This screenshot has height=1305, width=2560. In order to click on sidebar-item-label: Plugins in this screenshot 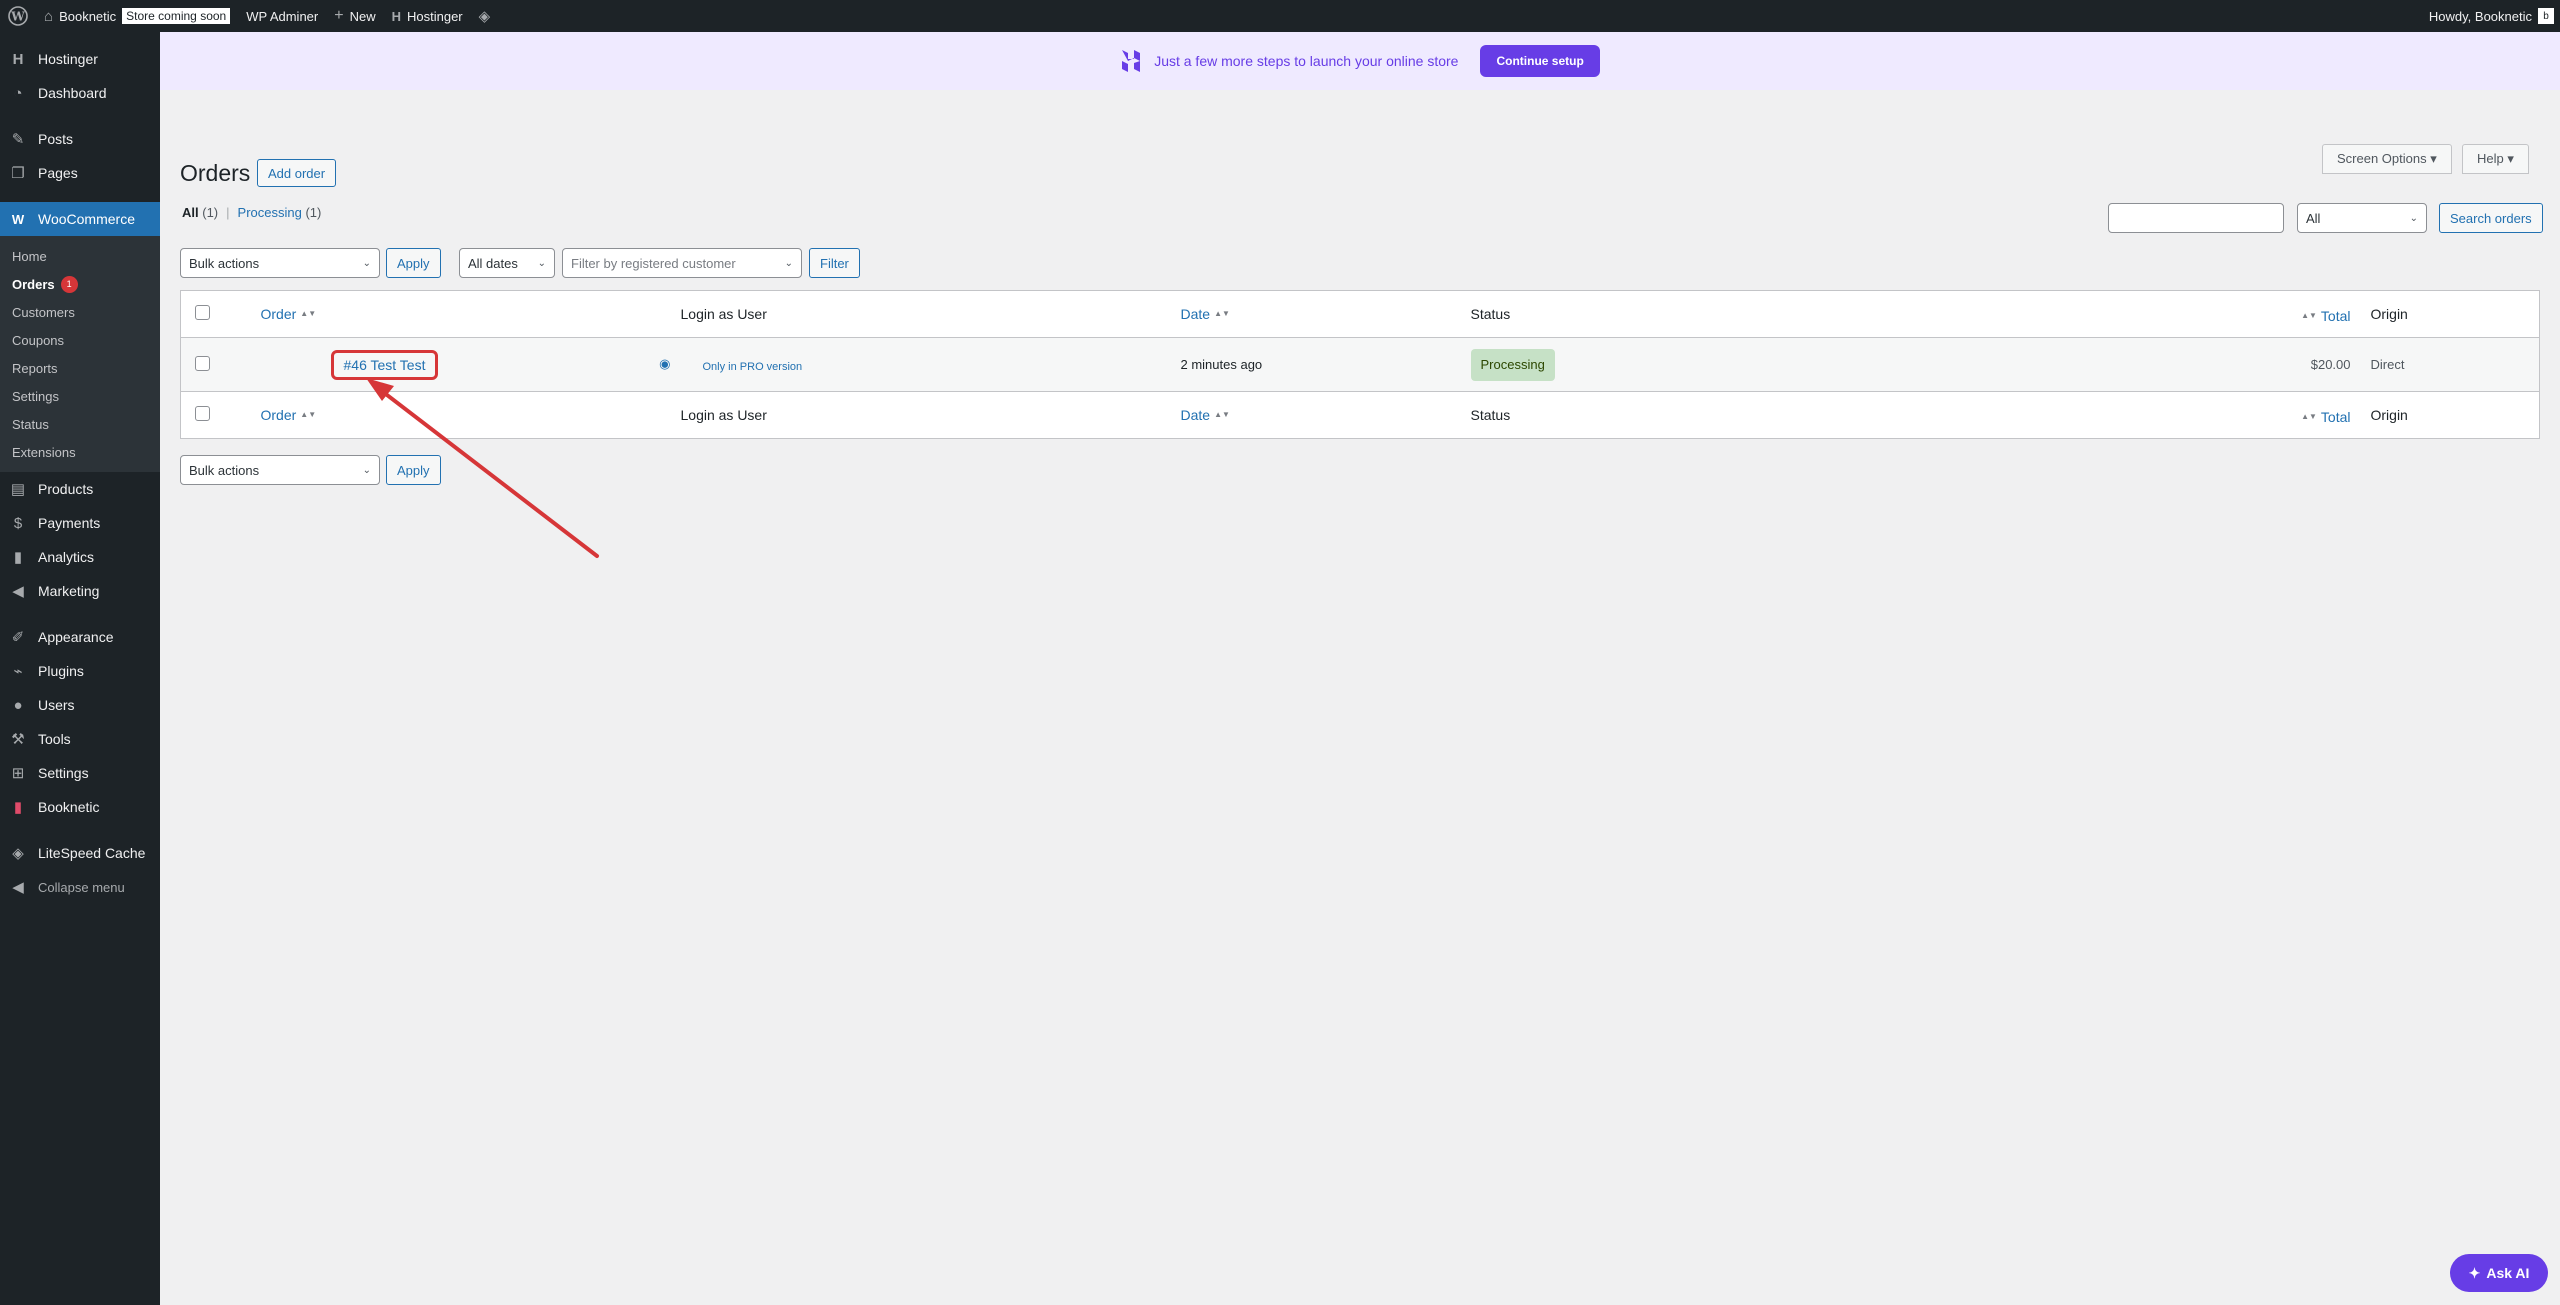, I will do `click(61, 671)`.